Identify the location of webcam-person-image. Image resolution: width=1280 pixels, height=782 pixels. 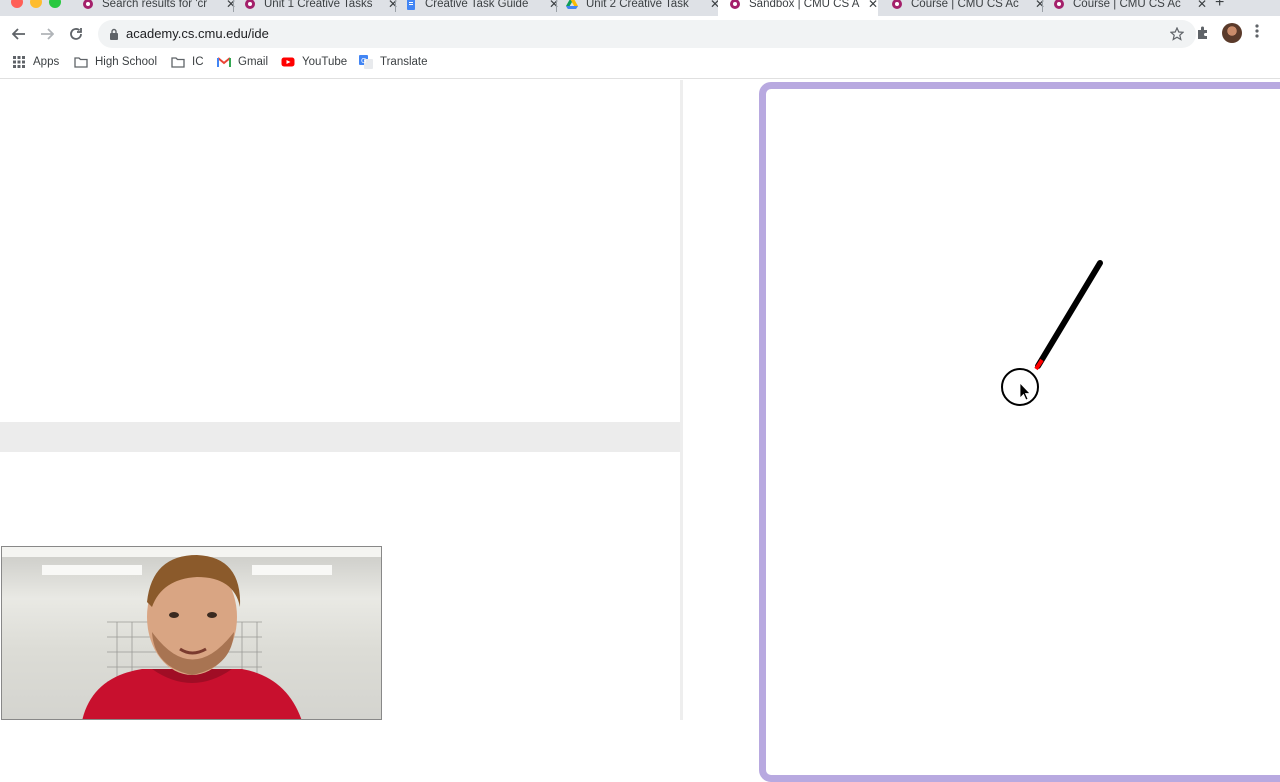
(191, 633).